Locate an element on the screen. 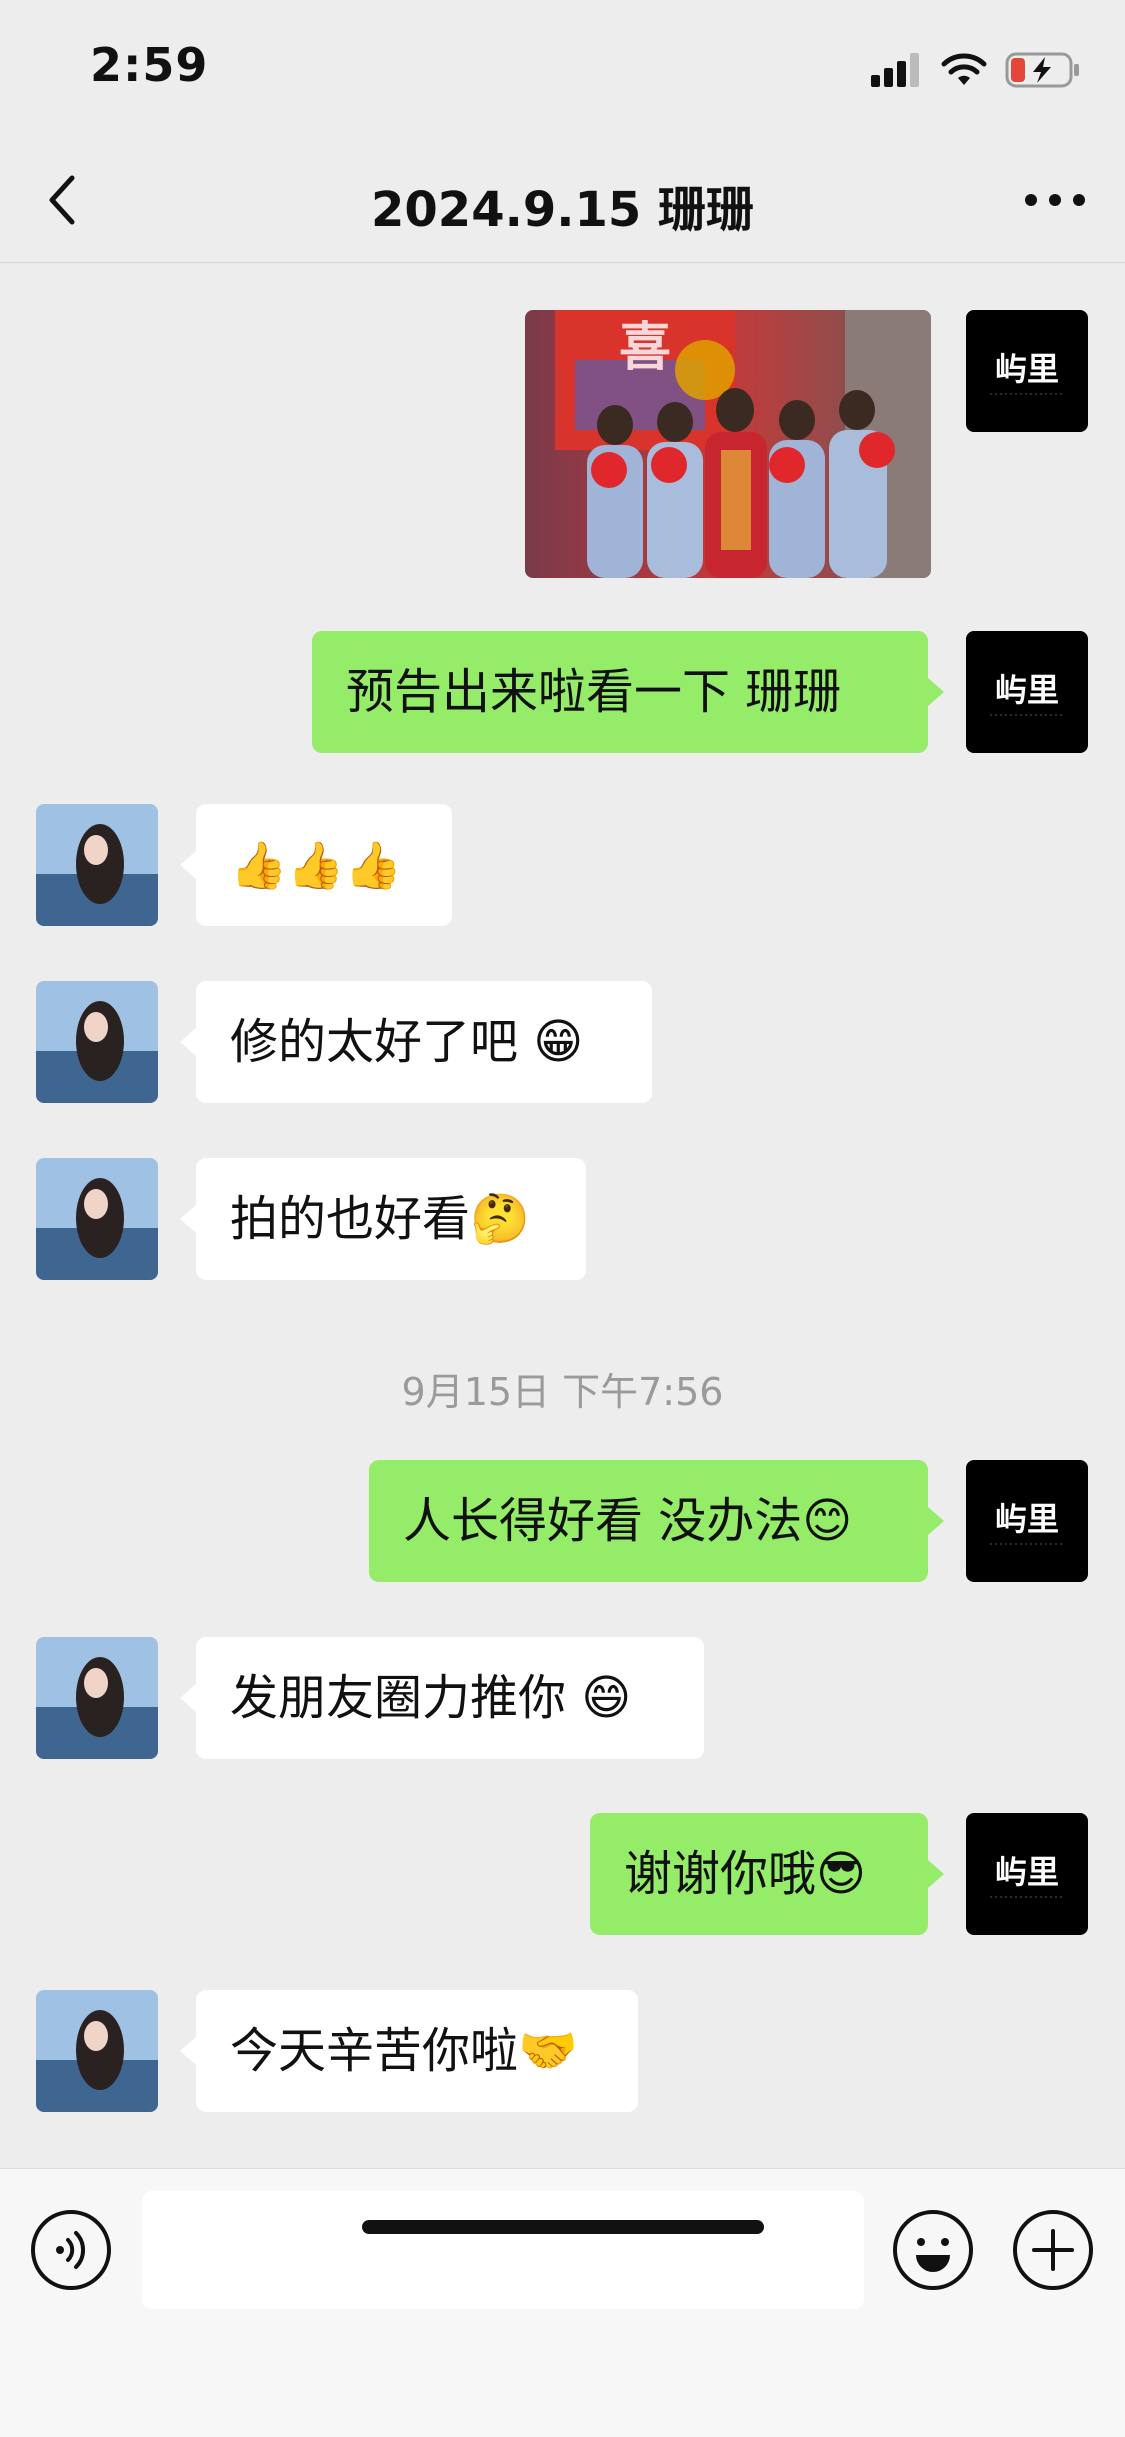 The height and width of the screenshot is (2437, 1125). message-text: 修的太好了吧 😁 is located at coordinates (407, 1042).